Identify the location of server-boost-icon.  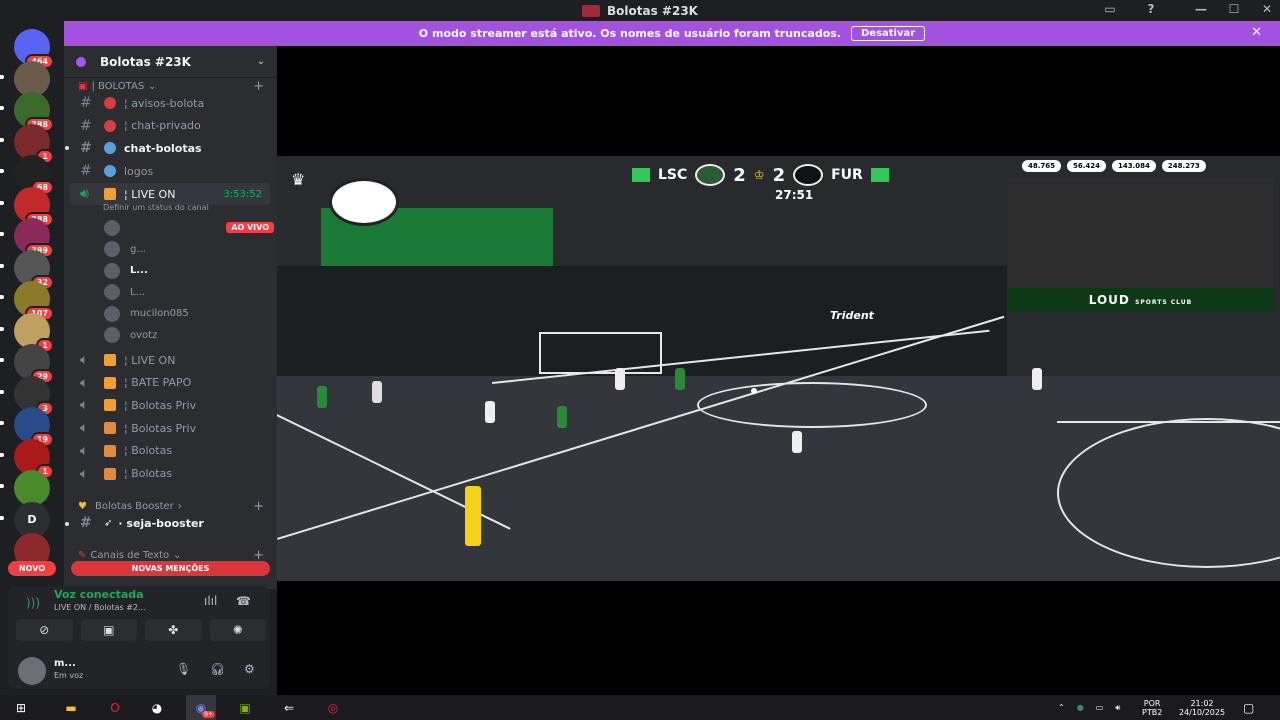
(81, 61).